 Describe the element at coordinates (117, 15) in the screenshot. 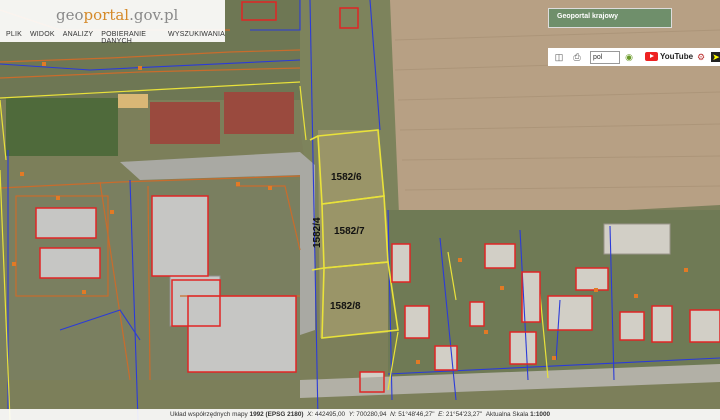

I see `geoportal-logo: geoportal.gov.pl` at that location.